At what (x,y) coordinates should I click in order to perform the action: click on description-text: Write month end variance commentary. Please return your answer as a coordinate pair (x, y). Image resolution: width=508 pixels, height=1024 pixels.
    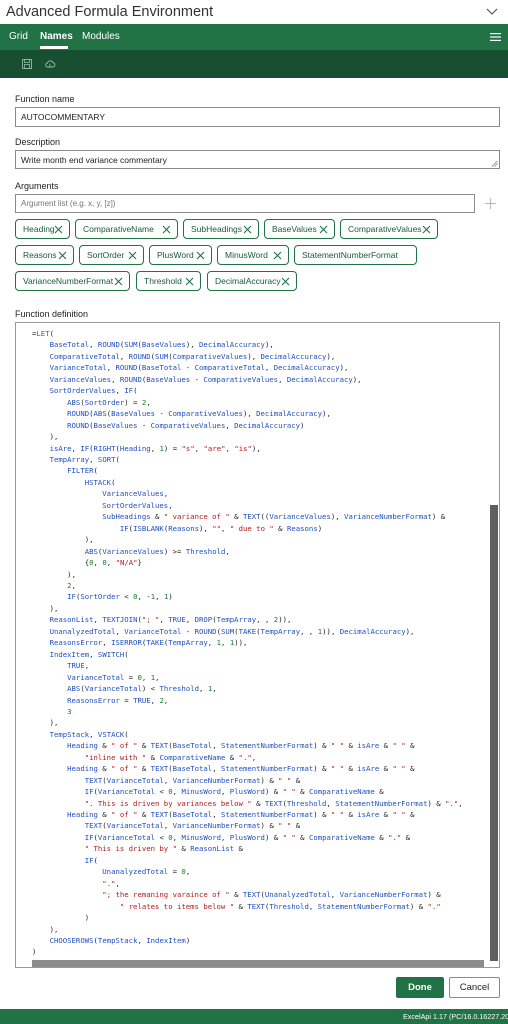
    Looking at the image, I should click on (94, 160).